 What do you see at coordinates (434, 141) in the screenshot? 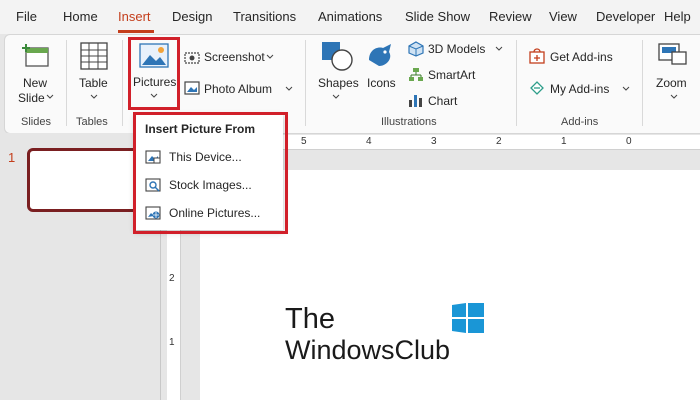
I see `ruler-number: 3` at bounding box center [434, 141].